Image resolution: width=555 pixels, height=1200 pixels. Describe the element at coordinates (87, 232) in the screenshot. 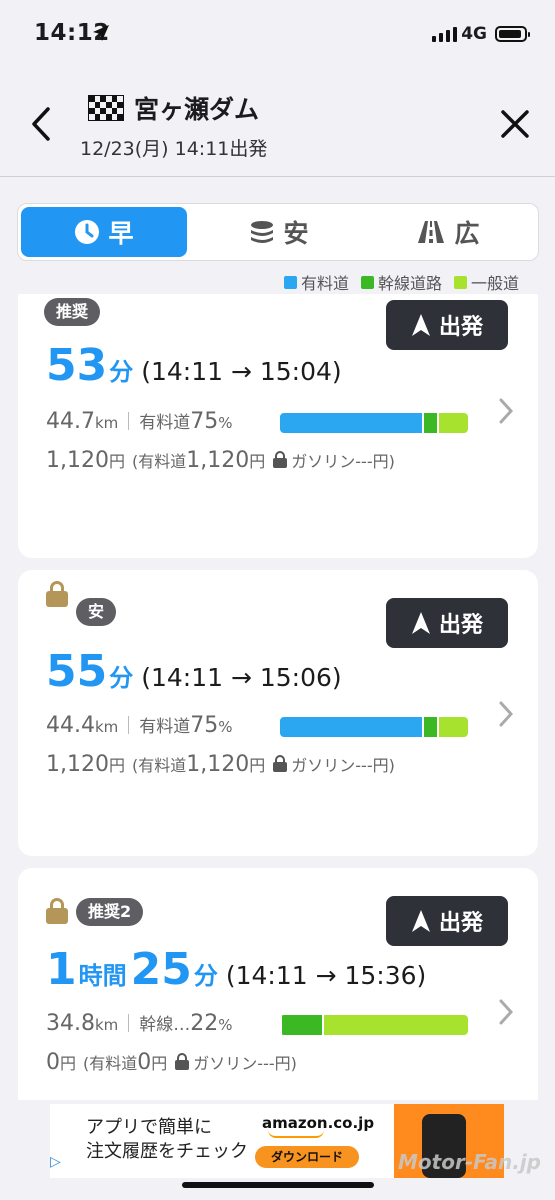

I see `clock-icon` at that location.